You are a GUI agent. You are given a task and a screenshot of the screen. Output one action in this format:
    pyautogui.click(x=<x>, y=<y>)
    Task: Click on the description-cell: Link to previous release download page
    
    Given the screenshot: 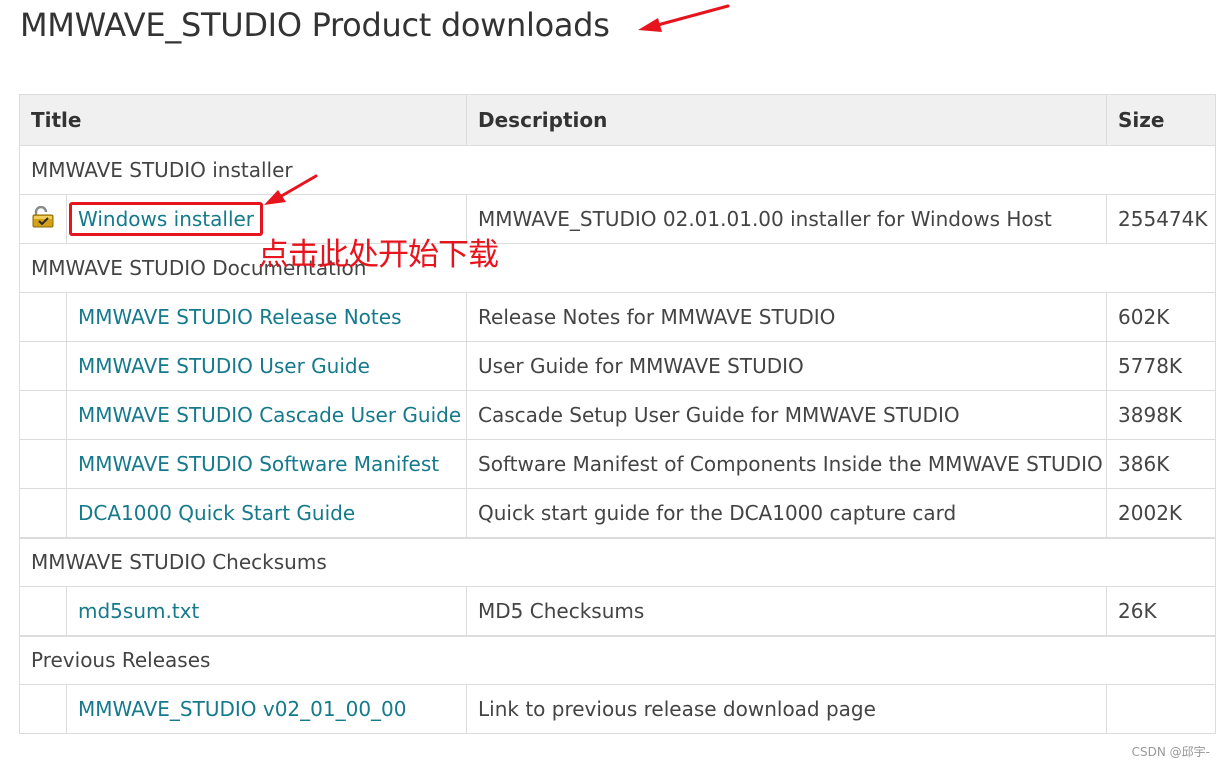 What is the action you would take?
    pyautogui.click(x=787, y=709)
    